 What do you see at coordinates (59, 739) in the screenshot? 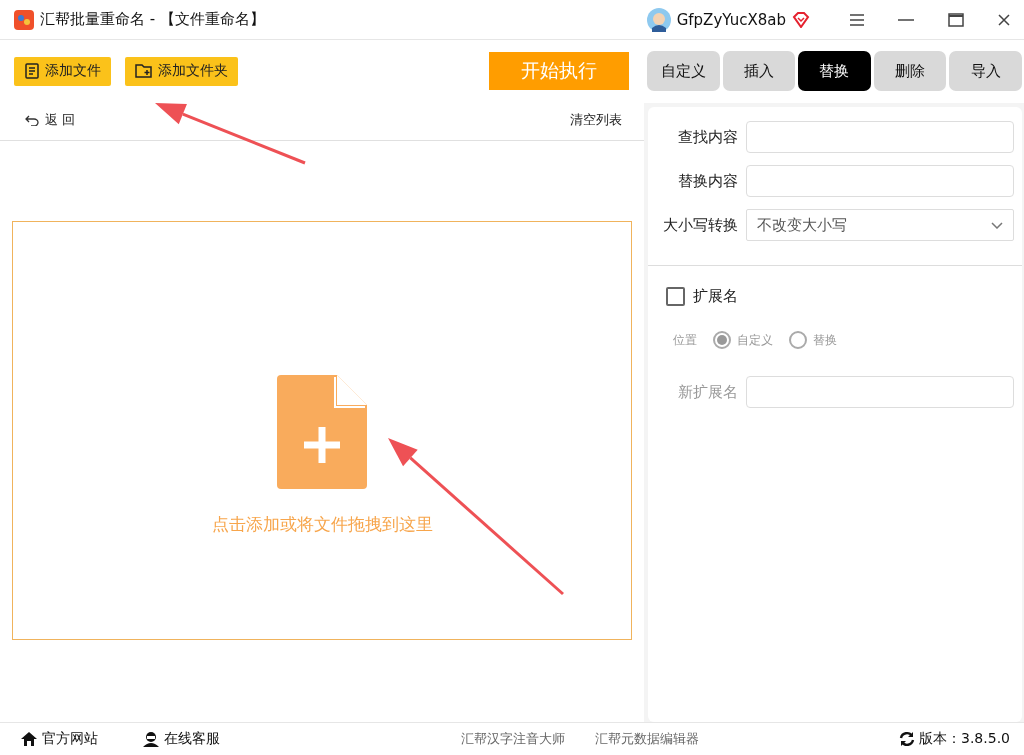
I see `footer-link: 官方网站` at bounding box center [59, 739].